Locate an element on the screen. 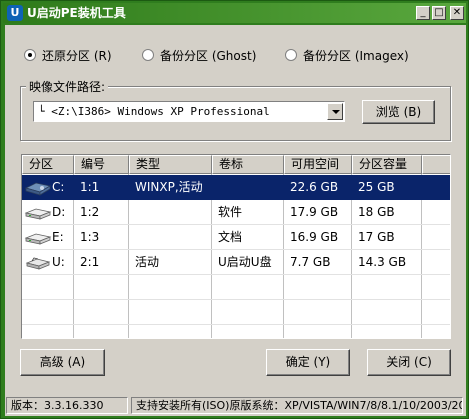 The image size is (469, 419). table-header: 分区 编号 类型 卷标 可用空间 分区容量 is located at coordinates (236, 164).